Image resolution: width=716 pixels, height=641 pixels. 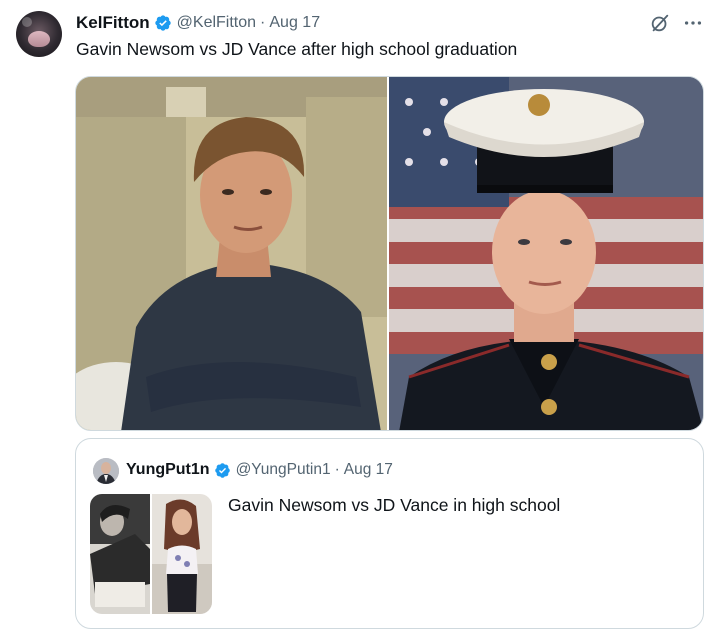 I want to click on author-avatar, so click(x=39, y=34).